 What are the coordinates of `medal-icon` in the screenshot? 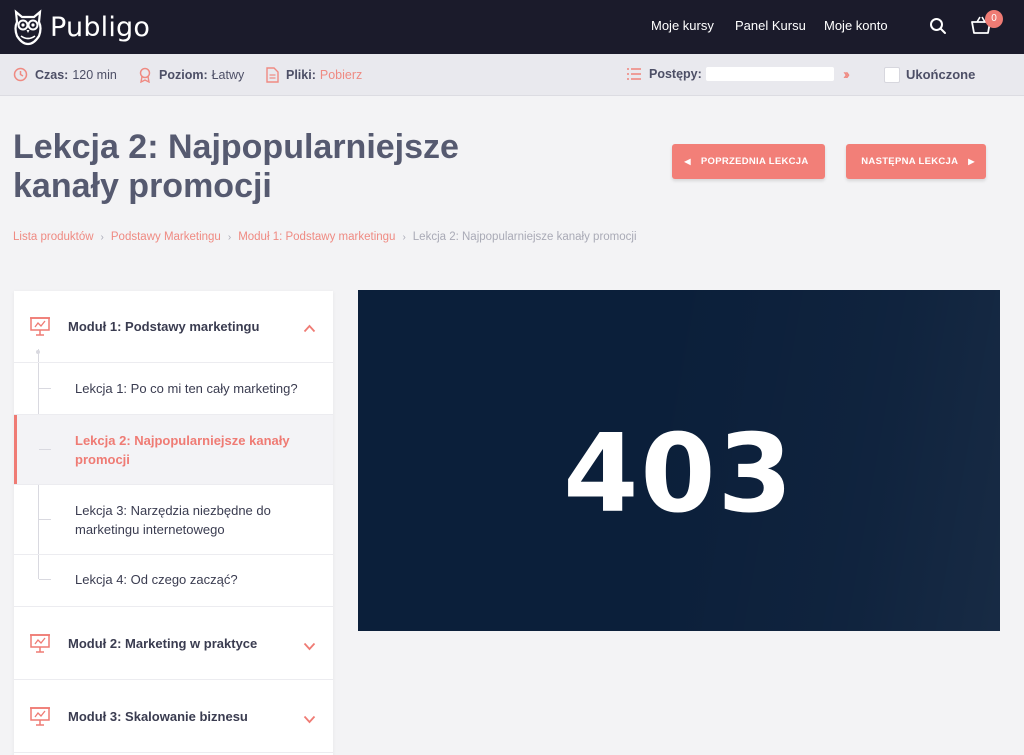 It's located at (145, 75).